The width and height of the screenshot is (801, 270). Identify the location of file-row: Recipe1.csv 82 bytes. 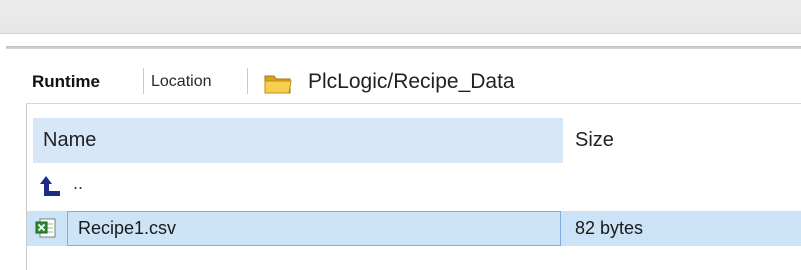
(414, 229).